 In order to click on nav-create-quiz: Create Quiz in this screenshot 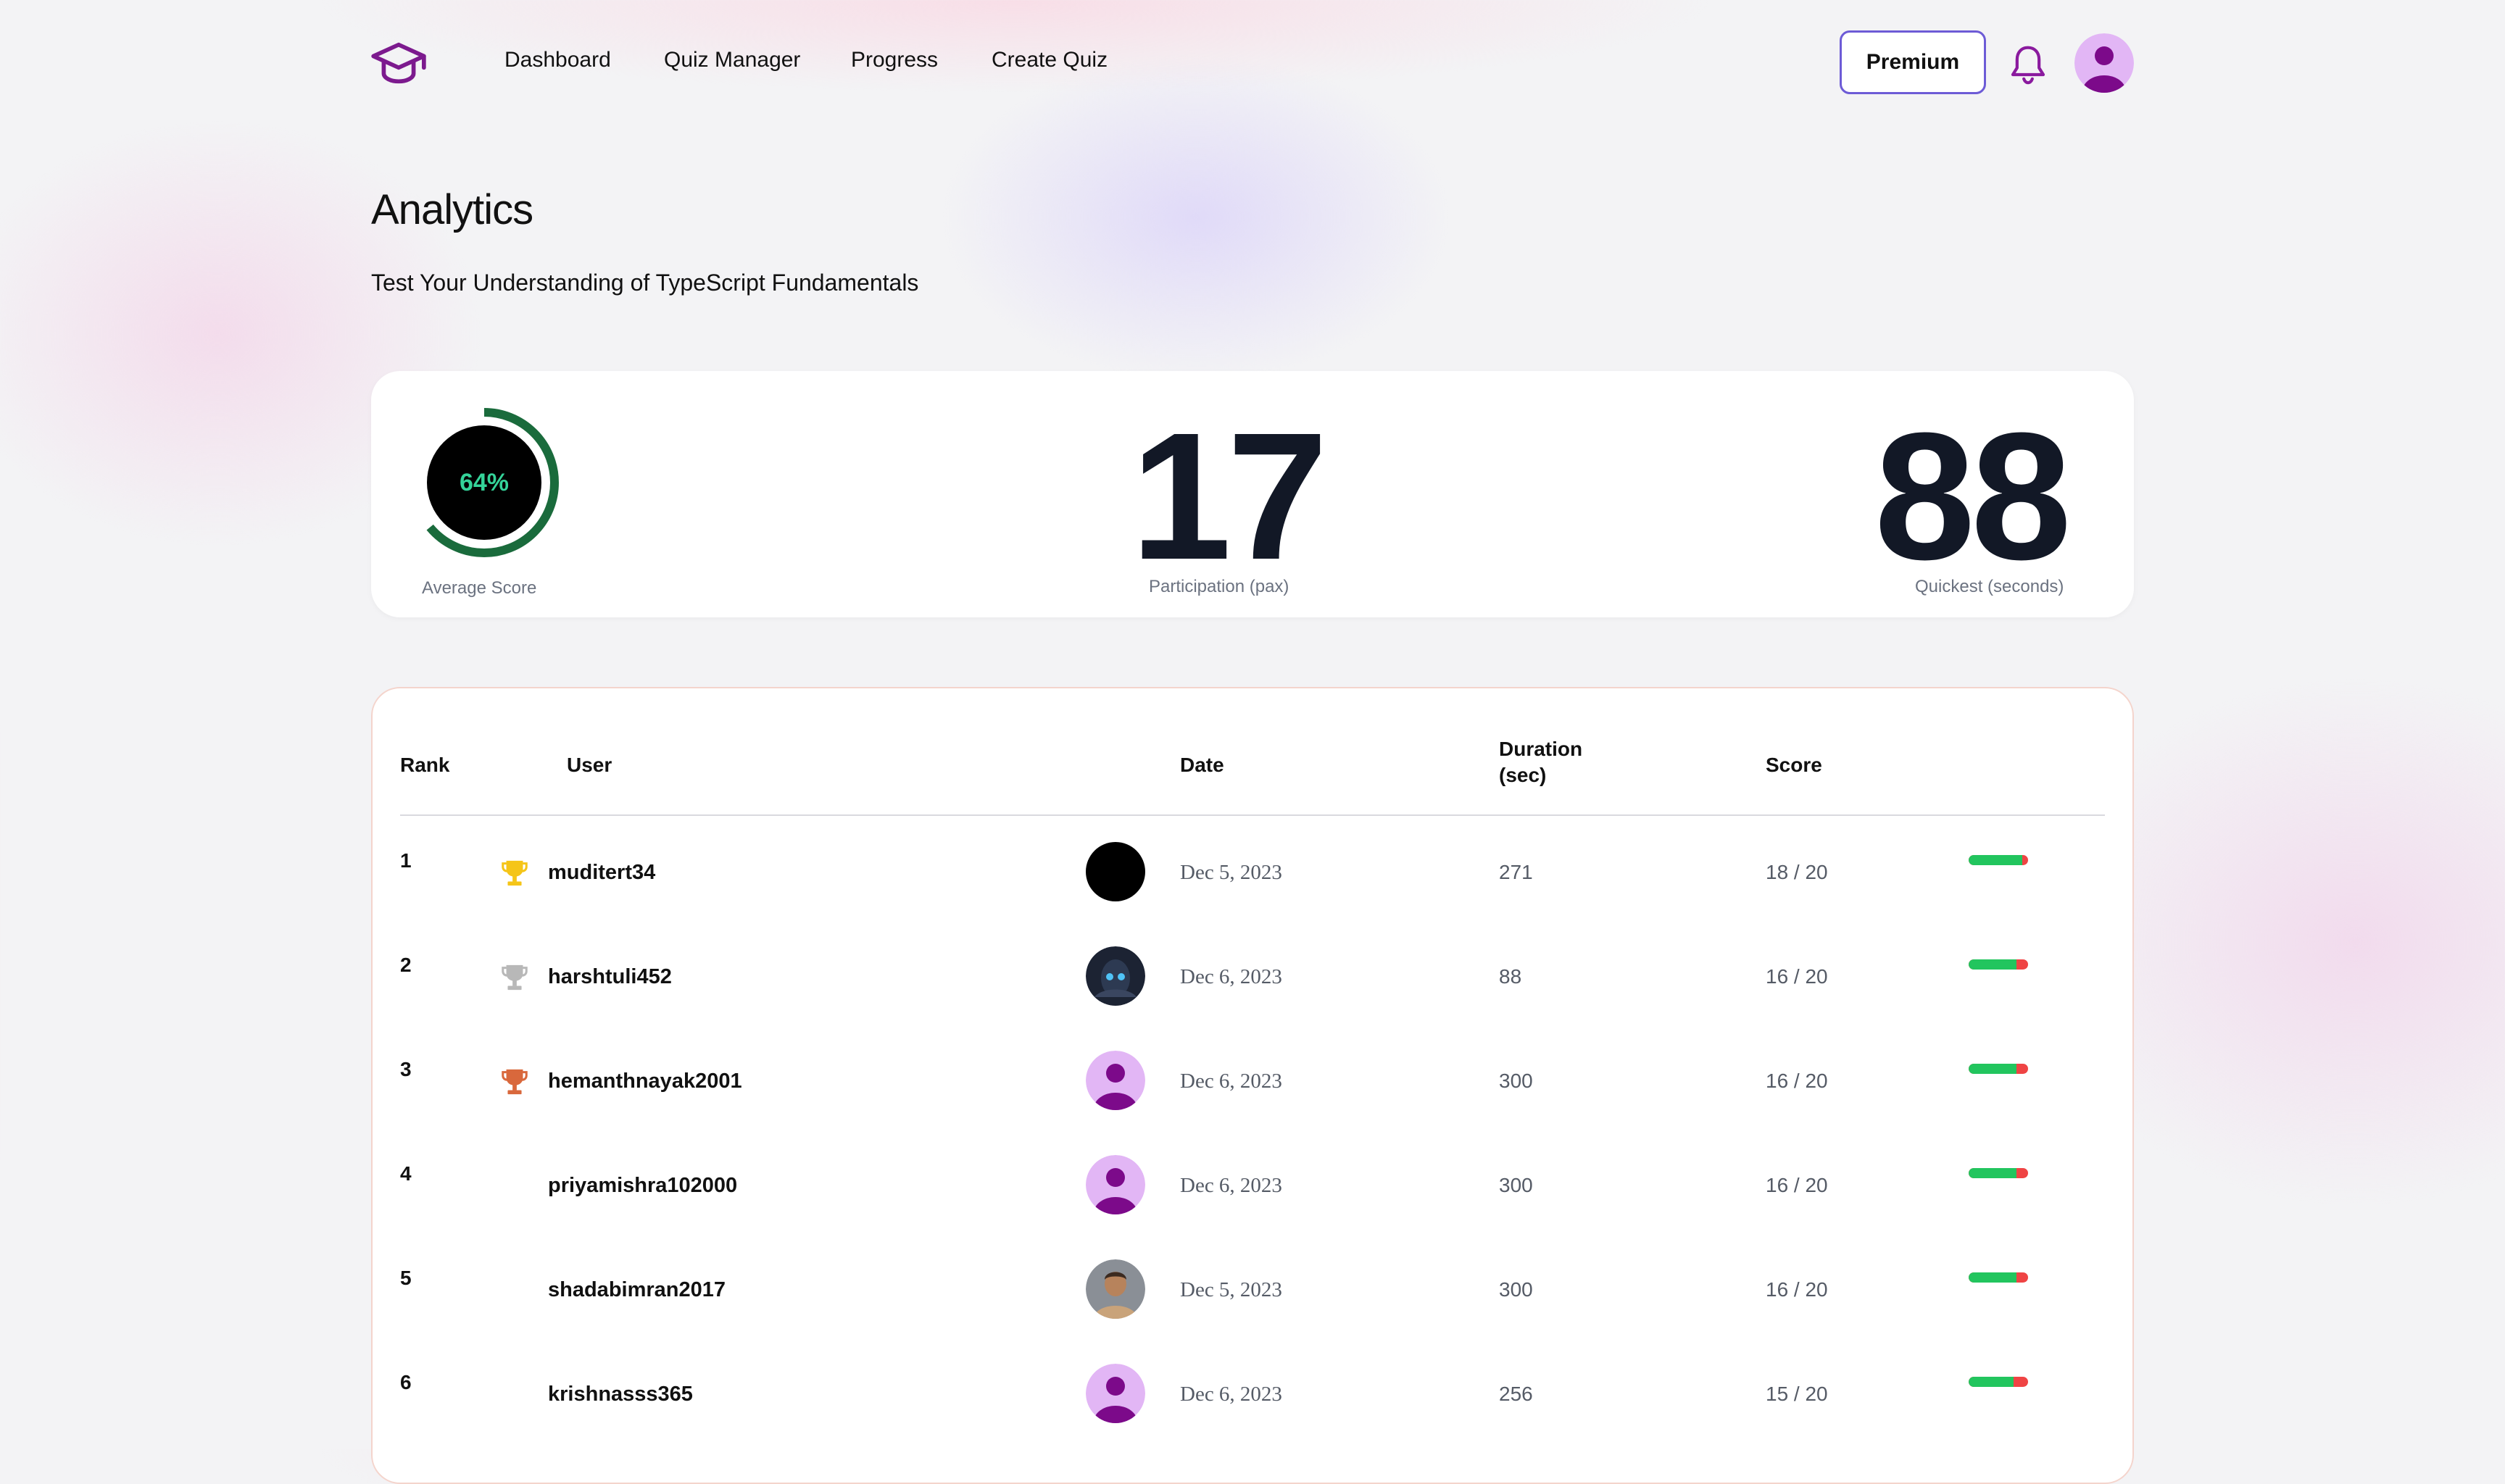, I will do `click(1050, 60)`.